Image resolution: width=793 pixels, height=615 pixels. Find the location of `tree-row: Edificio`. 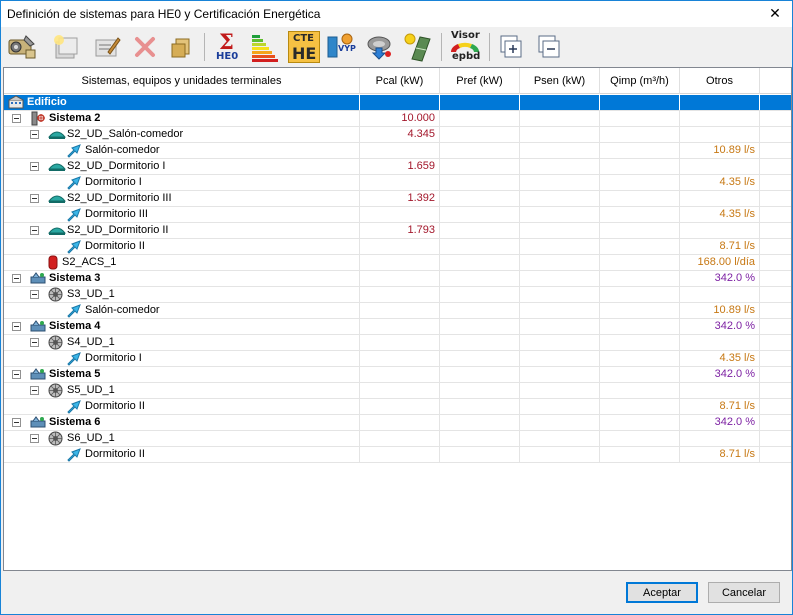

tree-row: Edificio is located at coordinates (397, 103).